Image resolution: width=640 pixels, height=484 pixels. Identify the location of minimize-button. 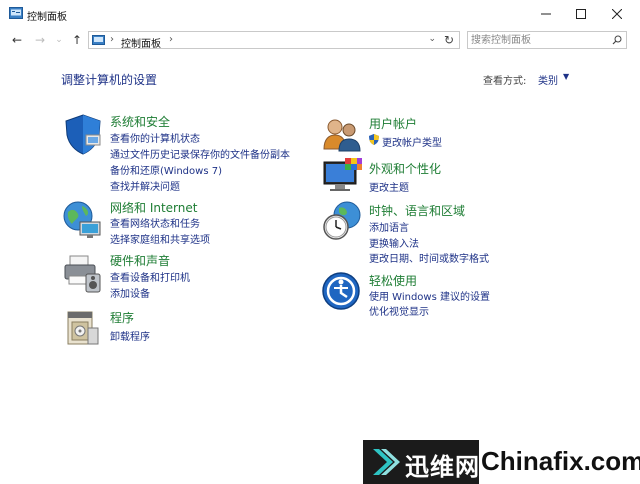
(546, 14).